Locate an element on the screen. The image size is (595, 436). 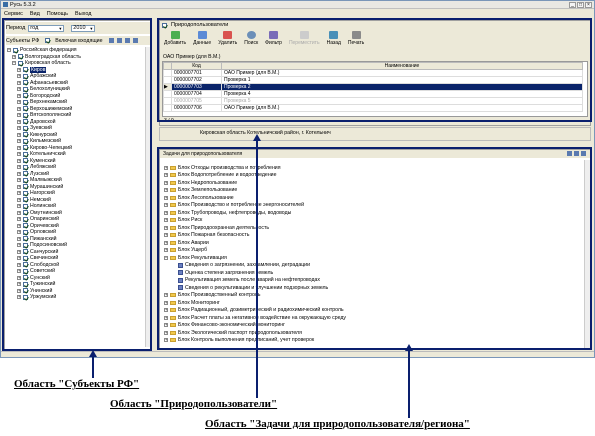
task-item: Оценка степени загрязнения земель is located at coordinates (374, 273).